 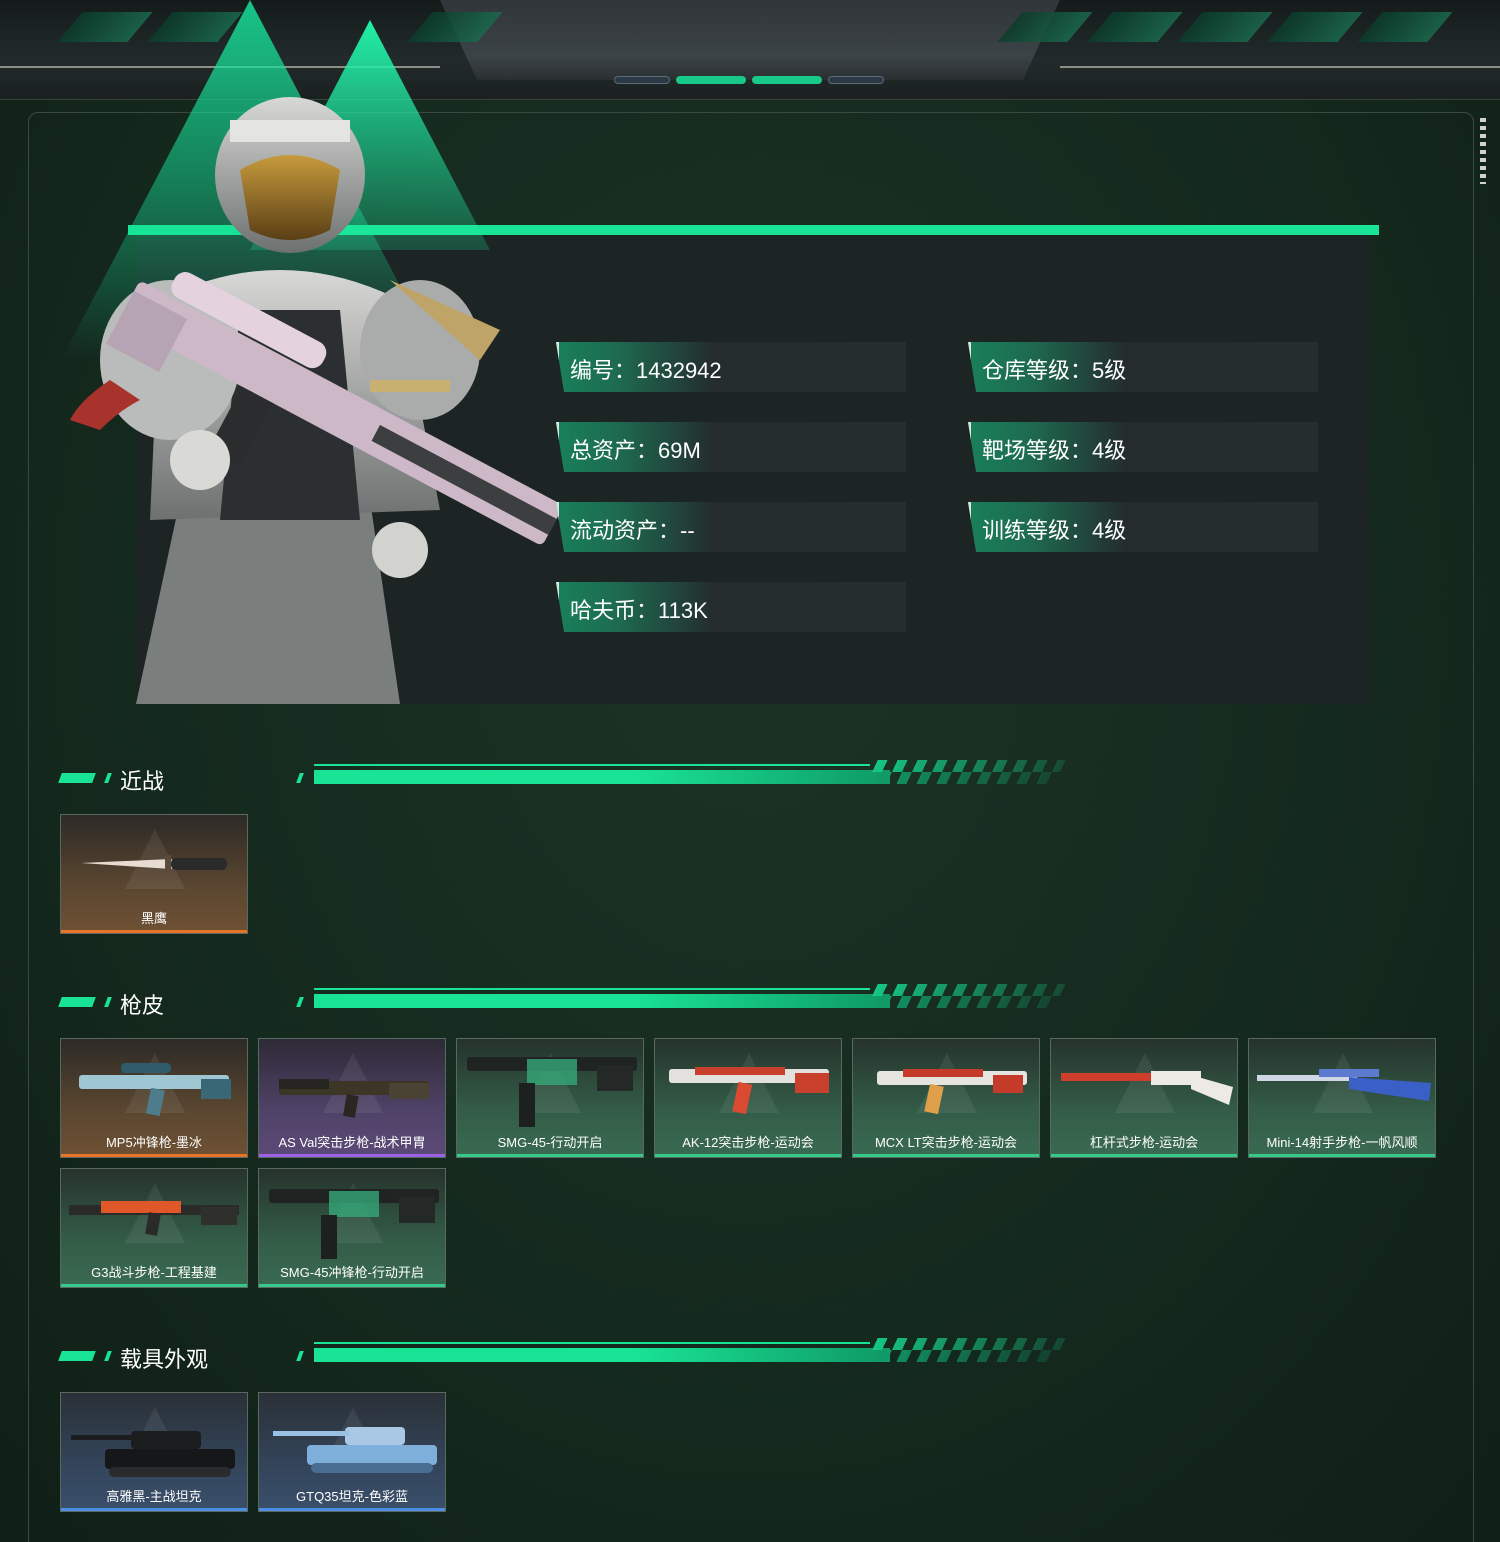 What do you see at coordinates (1144, 1142) in the screenshot?
I see `item-name: 杠杆式步枪-运动会` at bounding box center [1144, 1142].